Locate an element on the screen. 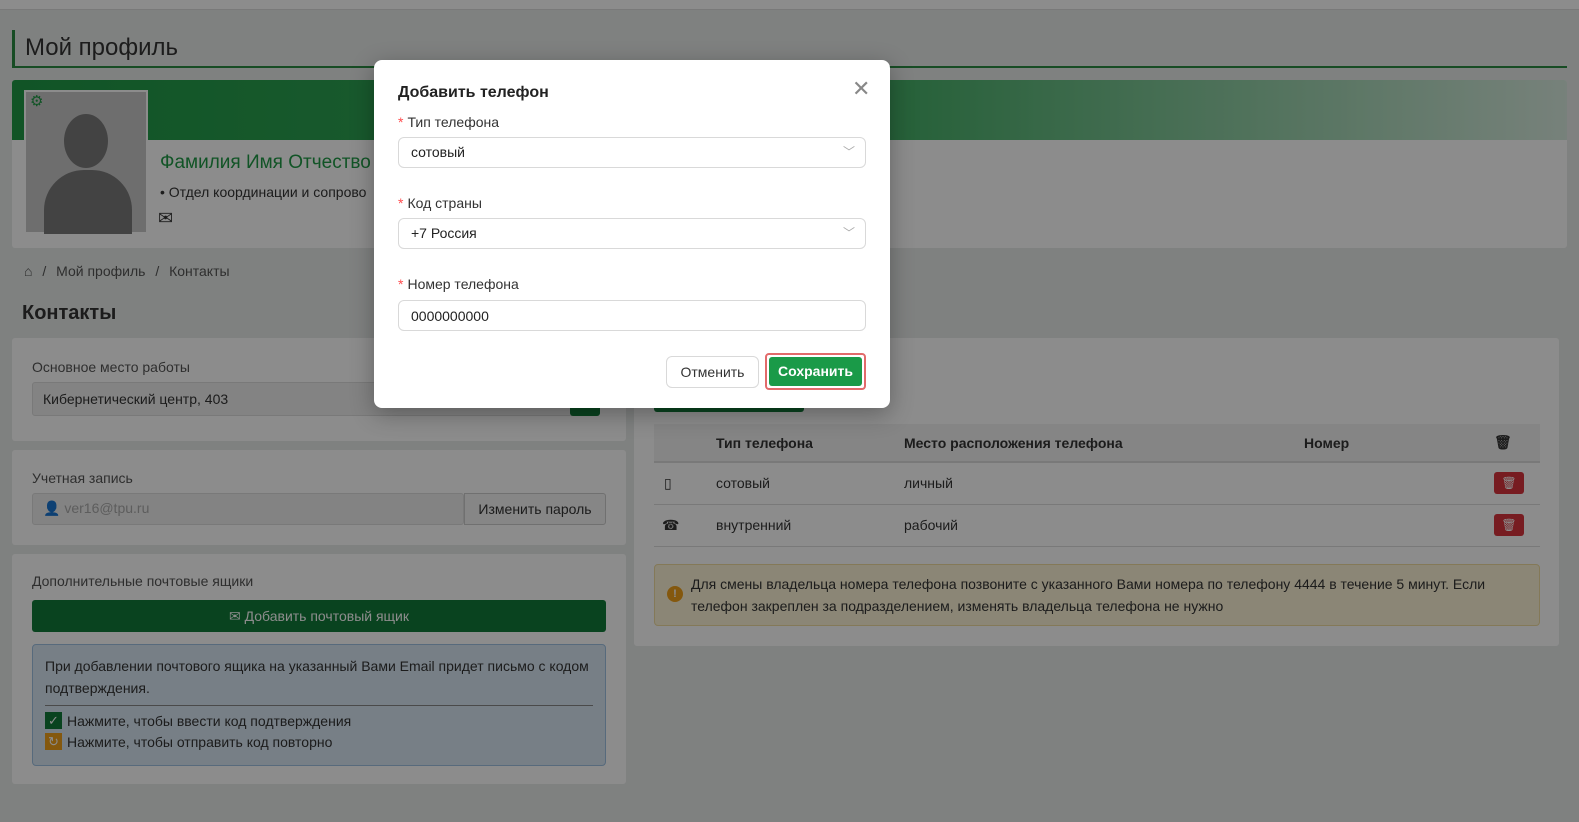  country-code-label: * Код страны is located at coordinates (440, 203).